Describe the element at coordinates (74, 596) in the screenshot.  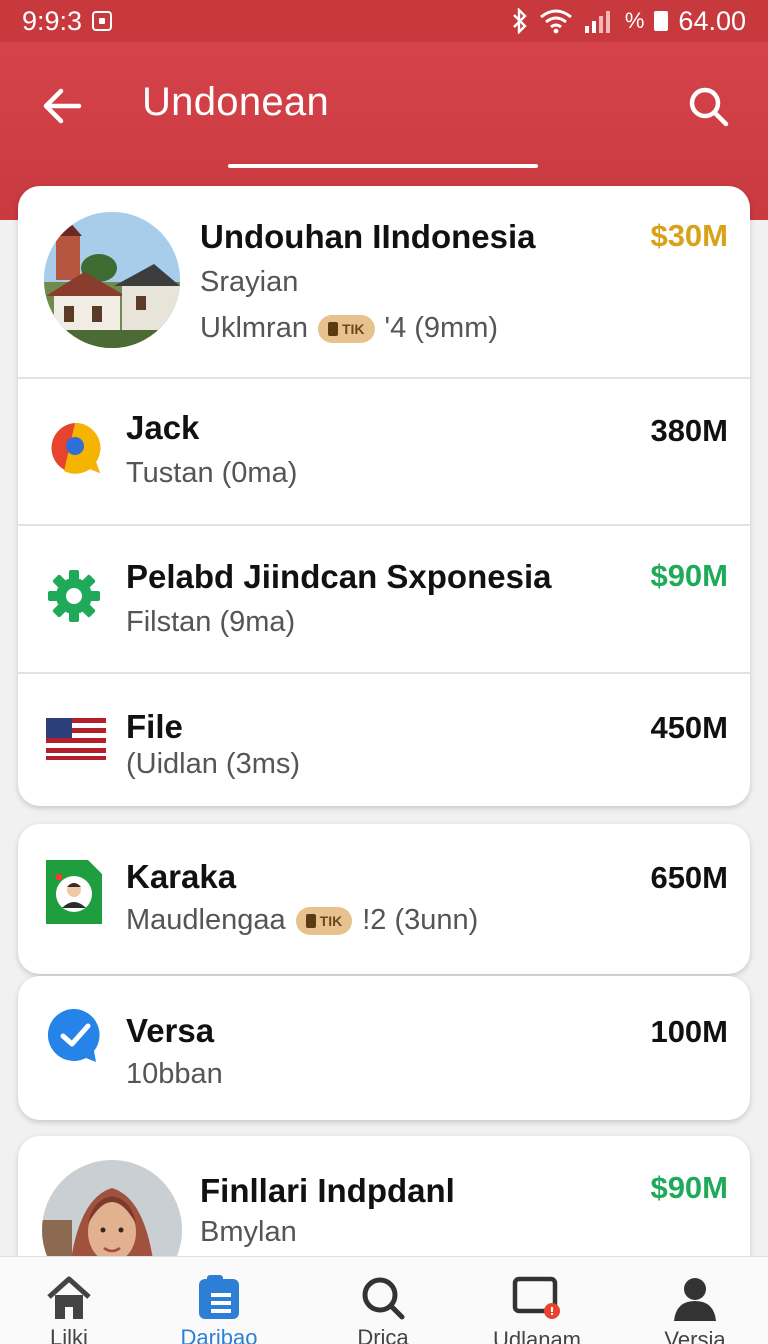
I see `gear-icon` at that location.